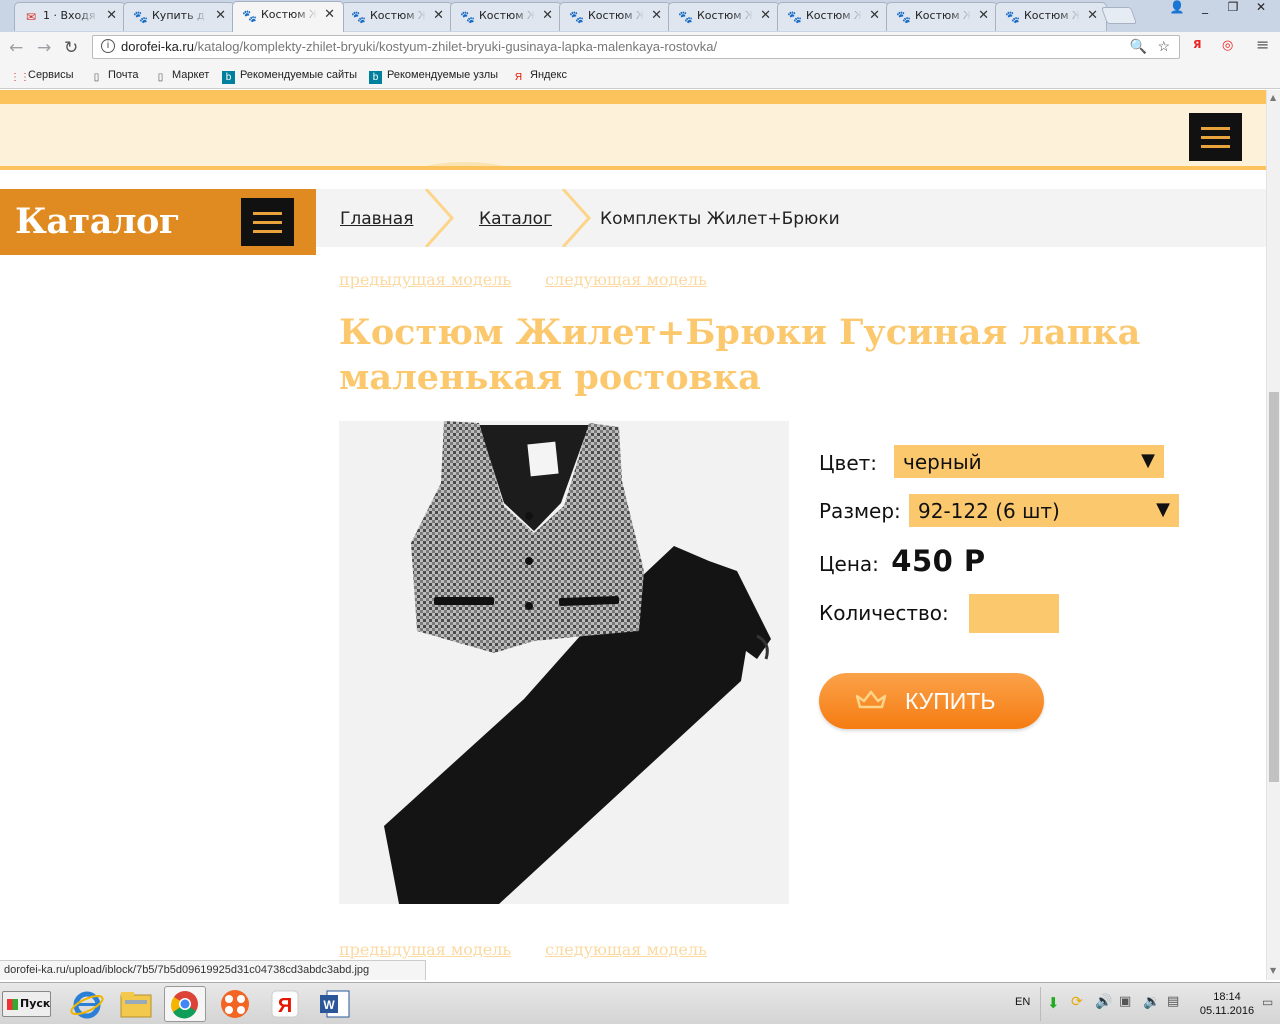 This screenshot has height=1027, width=1280. Describe the element at coordinates (1227, 45) in the screenshot. I see `target-extension-icon: ◎` at that location.